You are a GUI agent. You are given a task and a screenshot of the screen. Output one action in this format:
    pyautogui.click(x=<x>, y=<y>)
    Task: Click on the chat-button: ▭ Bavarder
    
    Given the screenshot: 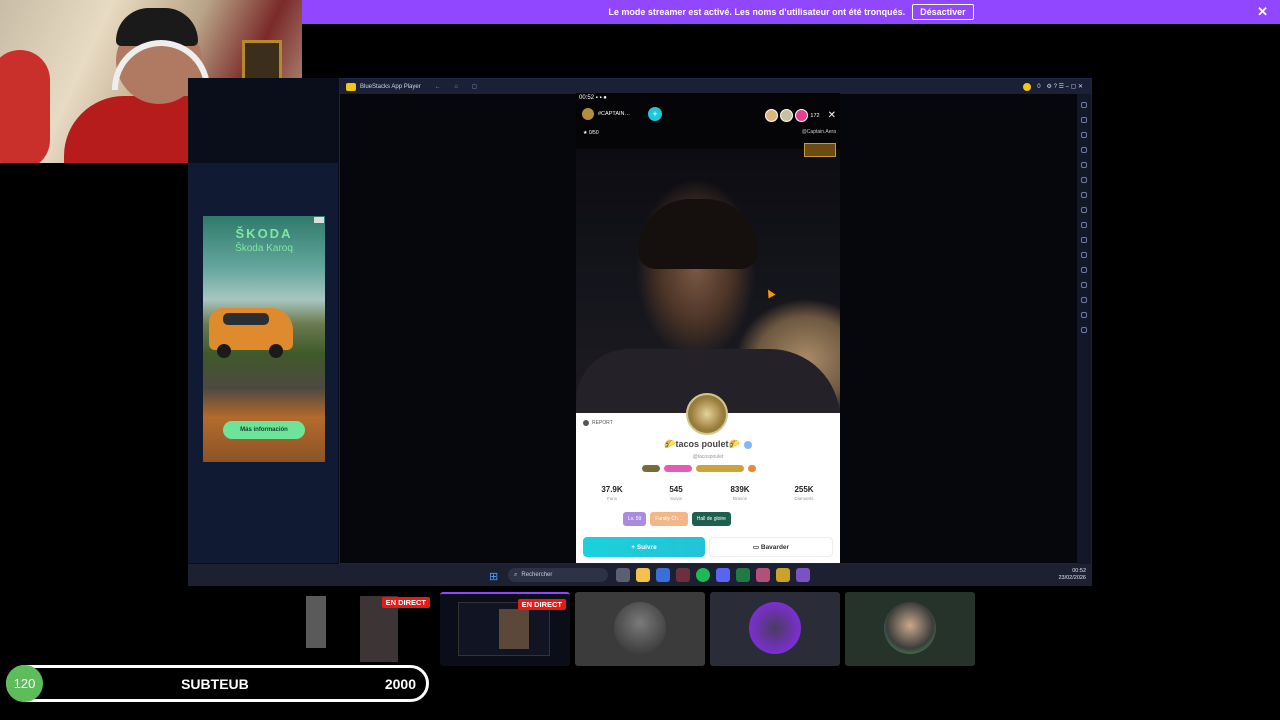 What is the action you would take?
    pyautogui.click(x=771, y=547)
    